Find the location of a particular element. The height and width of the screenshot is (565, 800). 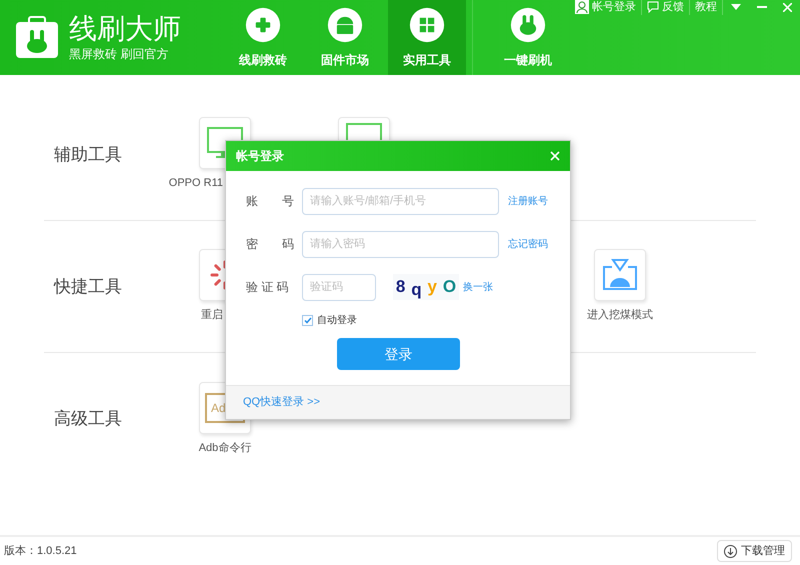

section-title: 高级工具 is located at coordinates (88, 419).